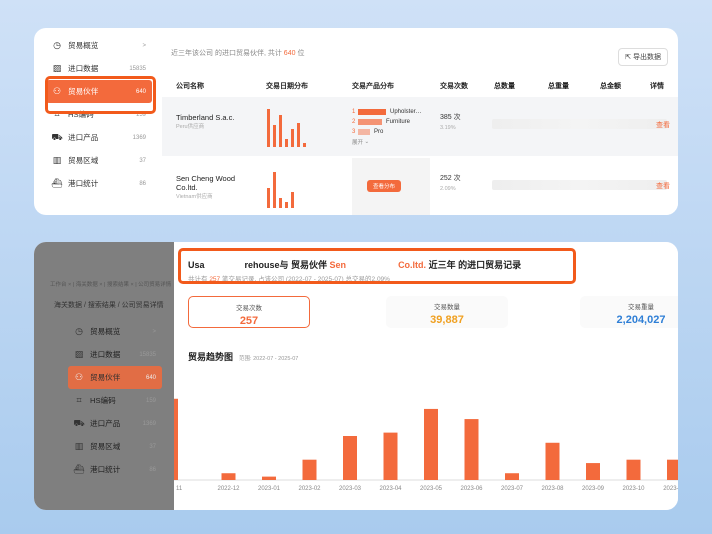 This screenshot has height=534, width=712. What do you see at coordinates (79, 400) in the screenshot?
I see `hs-icon: ⌗` at bounding box center [79, 400].